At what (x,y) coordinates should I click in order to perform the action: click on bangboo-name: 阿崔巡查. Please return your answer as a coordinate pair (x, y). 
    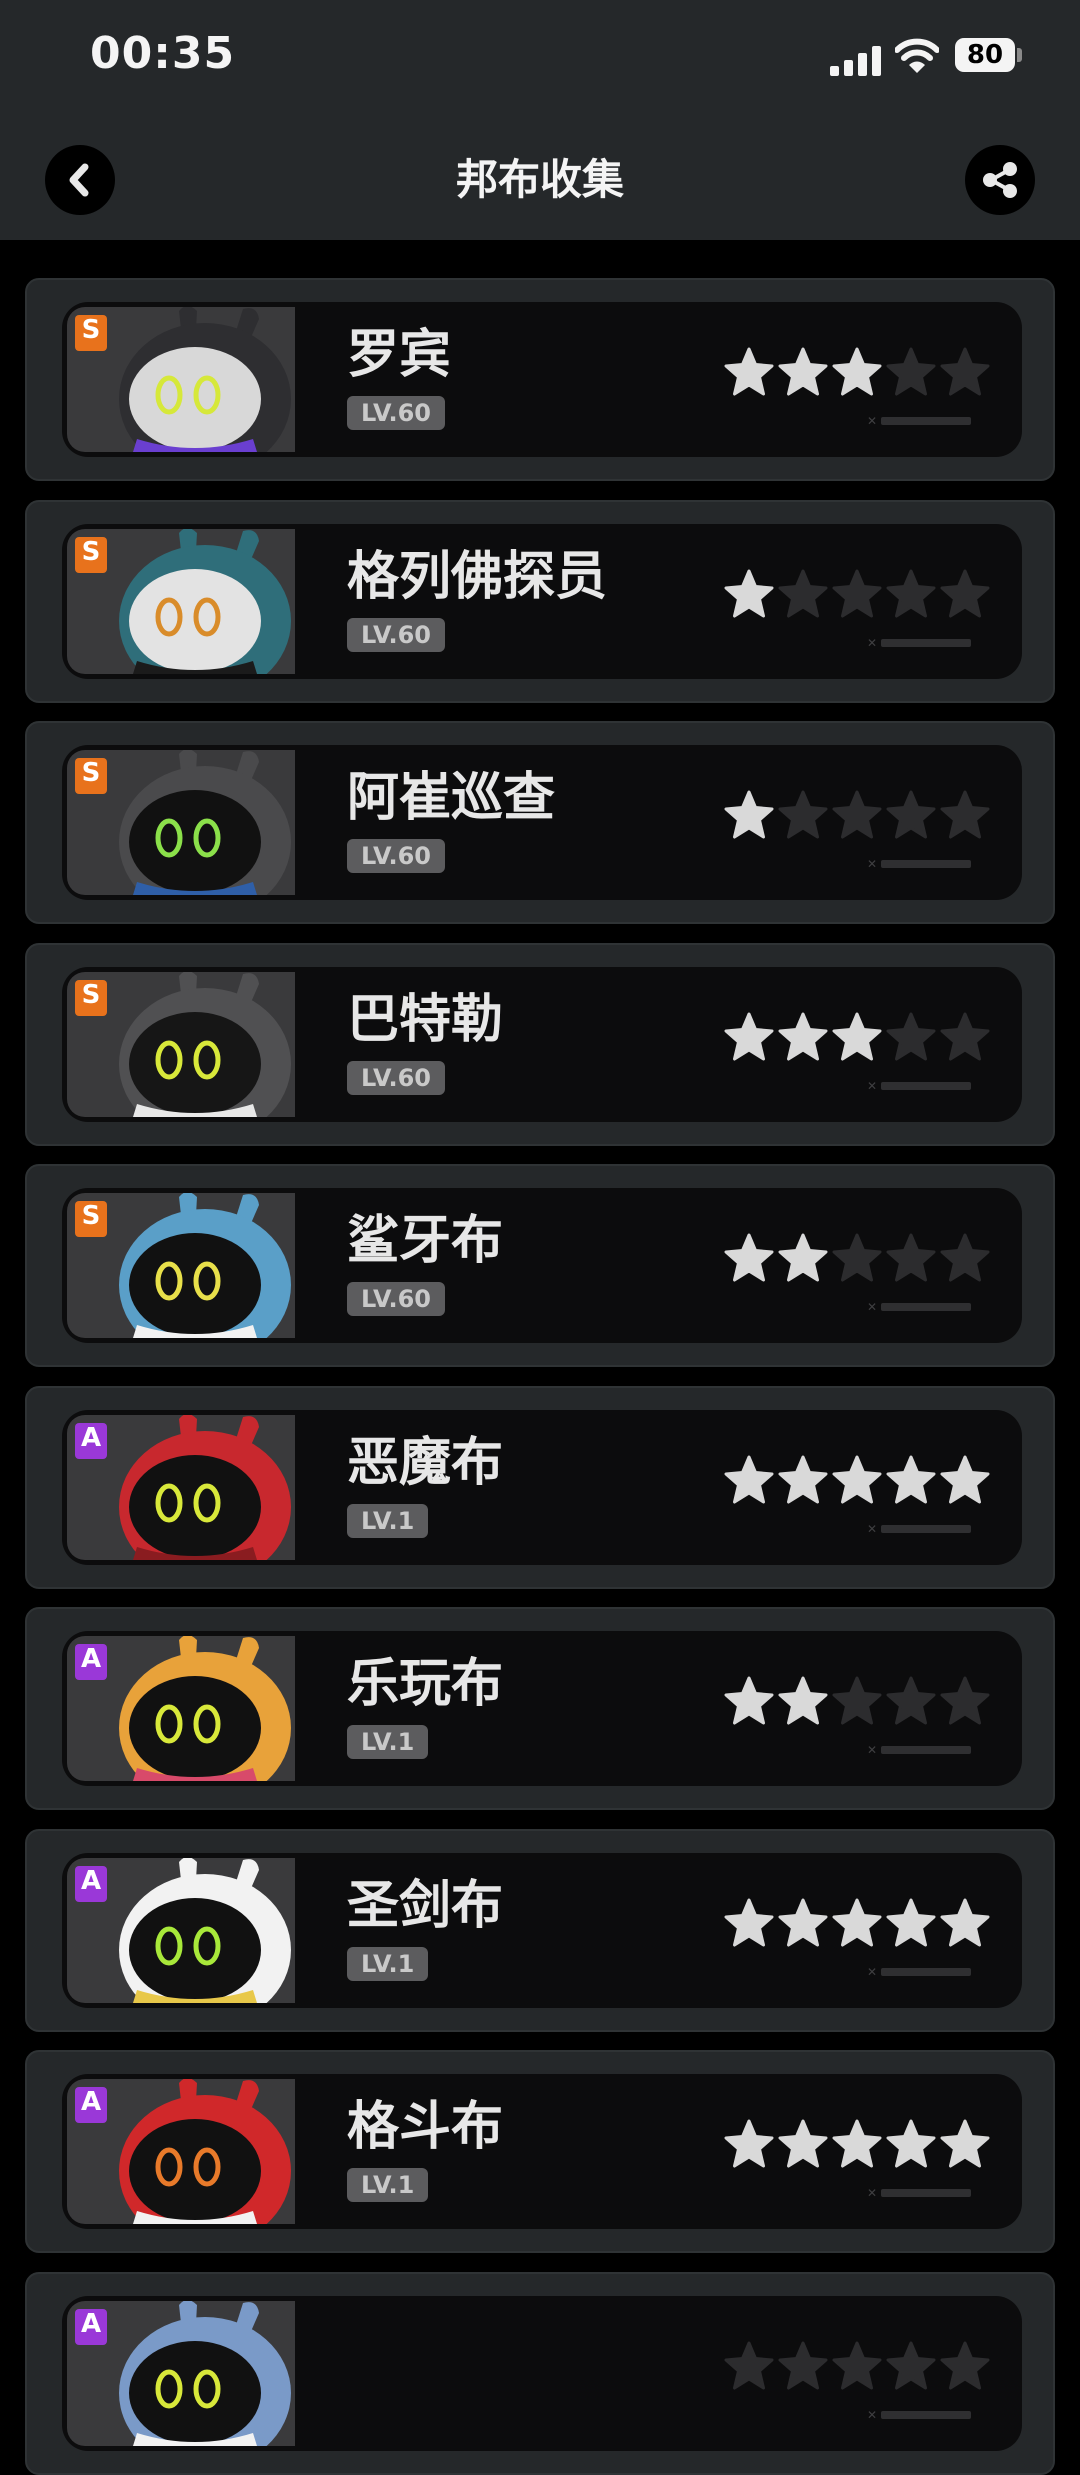
    Looking at the image, I should click on (451, 798).